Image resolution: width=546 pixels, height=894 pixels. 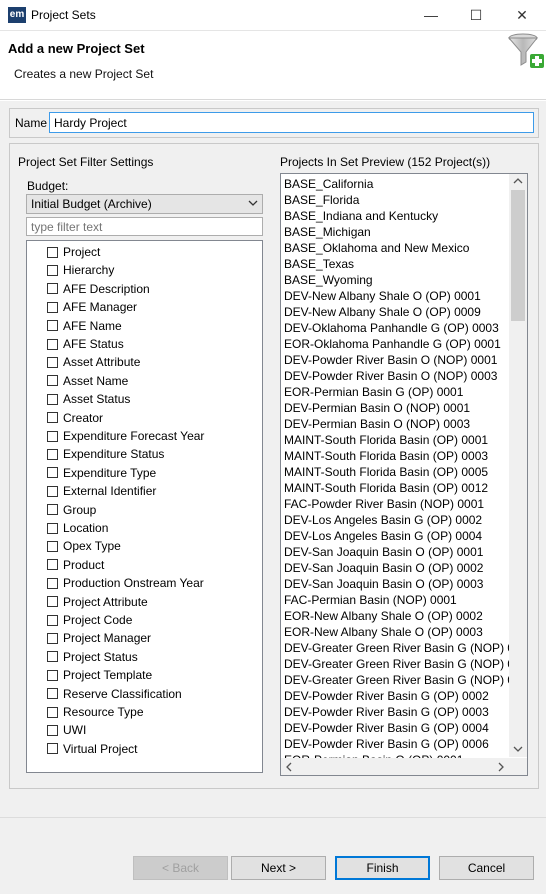 I want to click on filter-option: Project Status, so click(x=92, y=657).